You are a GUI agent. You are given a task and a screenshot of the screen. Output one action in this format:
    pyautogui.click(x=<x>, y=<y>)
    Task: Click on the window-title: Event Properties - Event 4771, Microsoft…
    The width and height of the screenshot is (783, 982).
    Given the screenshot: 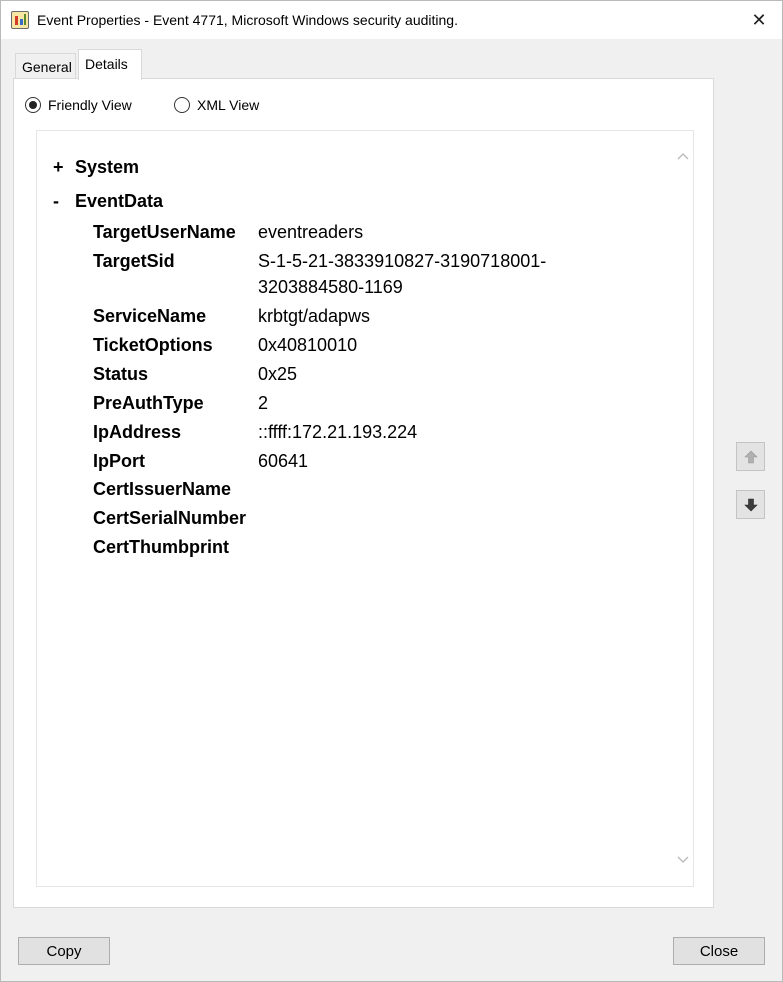 What is the action you would take?
    pyautogui.click(x=247, y=20)
    